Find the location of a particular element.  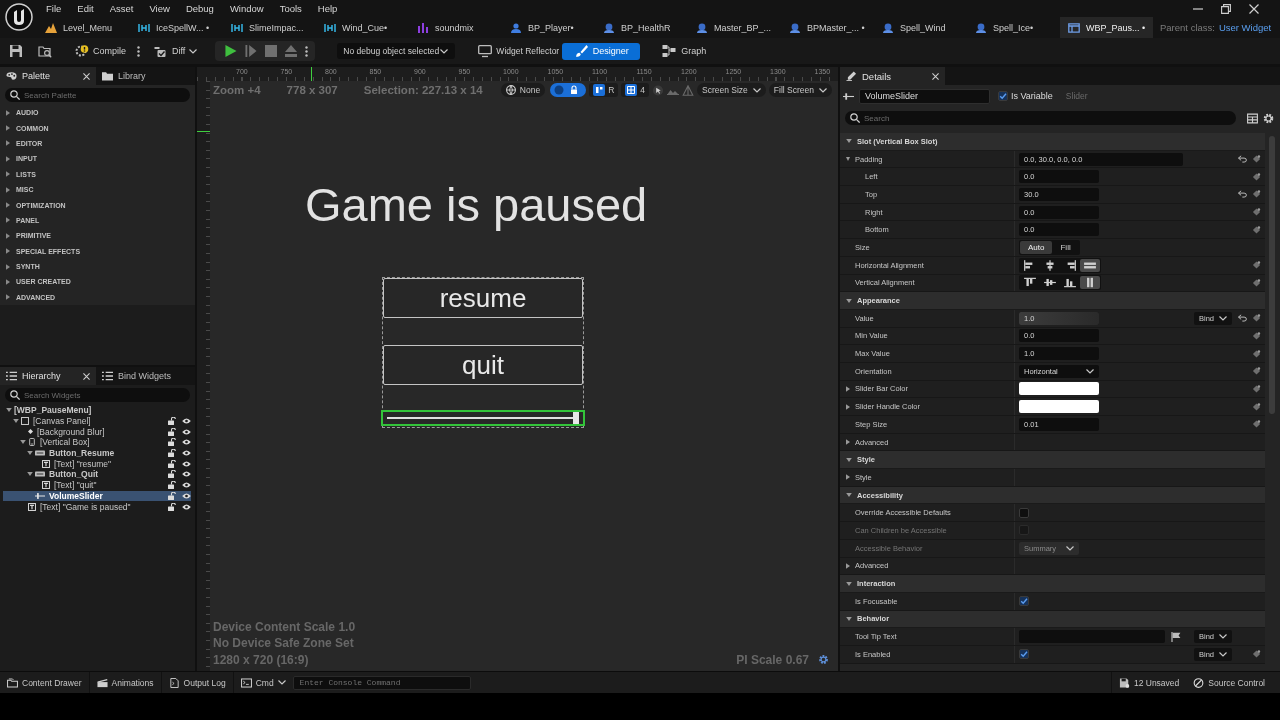

cmd-dropdown: Cmd is located at coordinates (263, 682).